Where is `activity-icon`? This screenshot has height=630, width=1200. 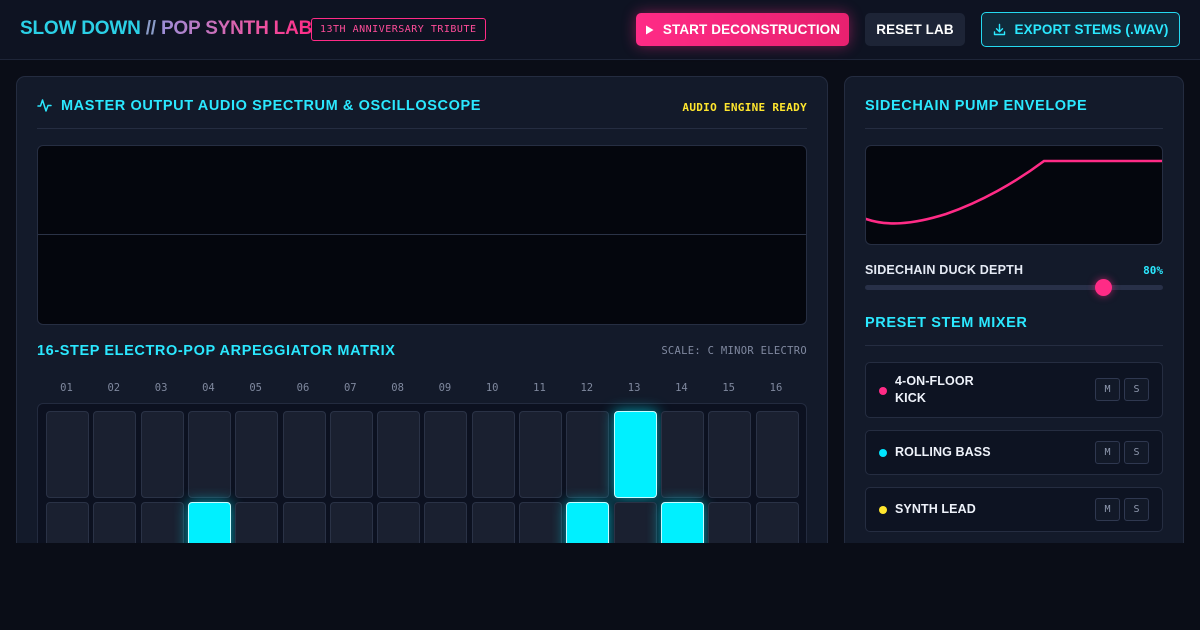 activity-icon is located at coordinates (44, 105).